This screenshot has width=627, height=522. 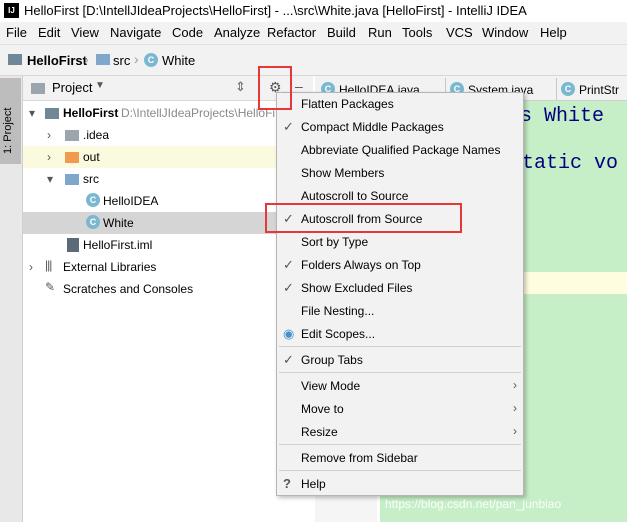 I want to click on menu-item-flatten-packages: Flatten Packages, so click(x=400, y=104).